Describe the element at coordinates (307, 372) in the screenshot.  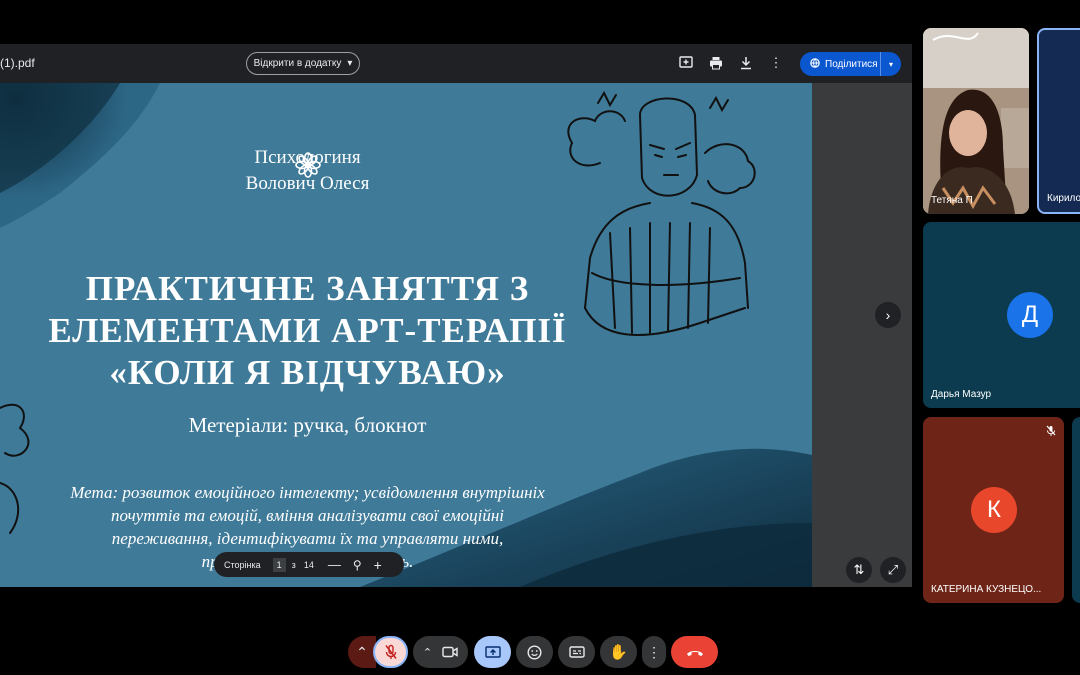
I see `title-line3: «КОЛИ Я ВІДЧУВАЮ»` at that location.